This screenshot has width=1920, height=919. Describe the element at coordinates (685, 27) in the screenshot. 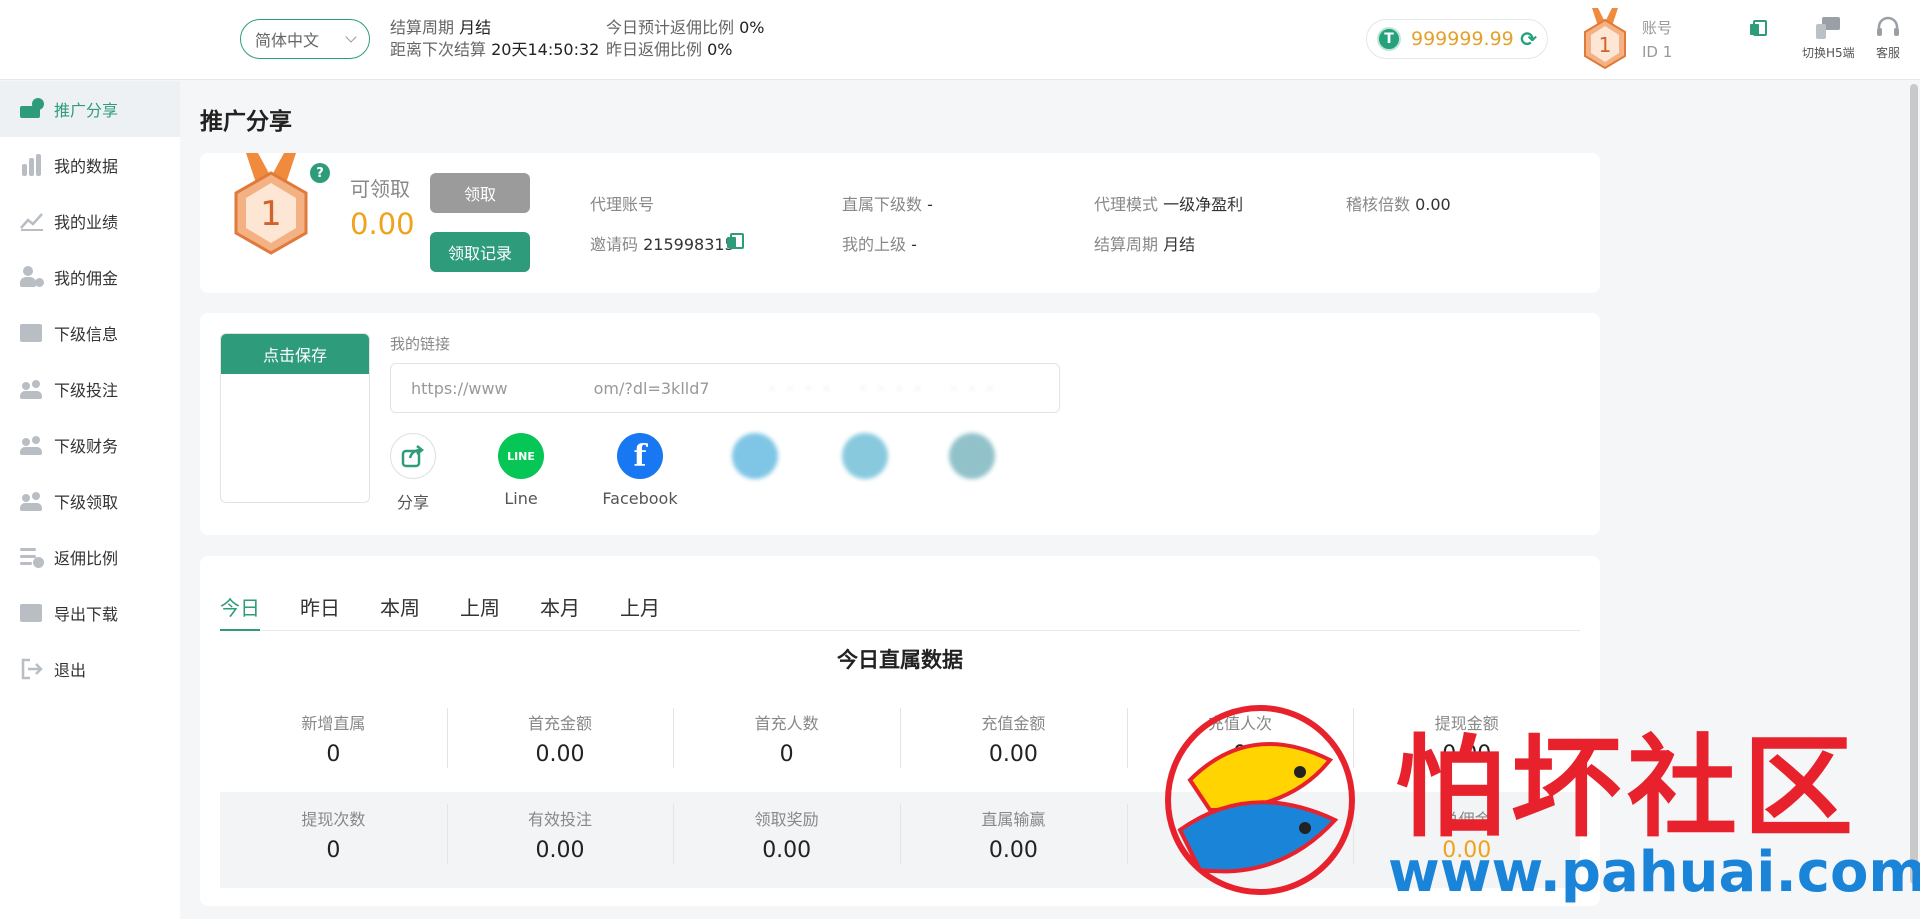

I see `est-rebate-info: 今日预计返佣比例 0%` at that location.